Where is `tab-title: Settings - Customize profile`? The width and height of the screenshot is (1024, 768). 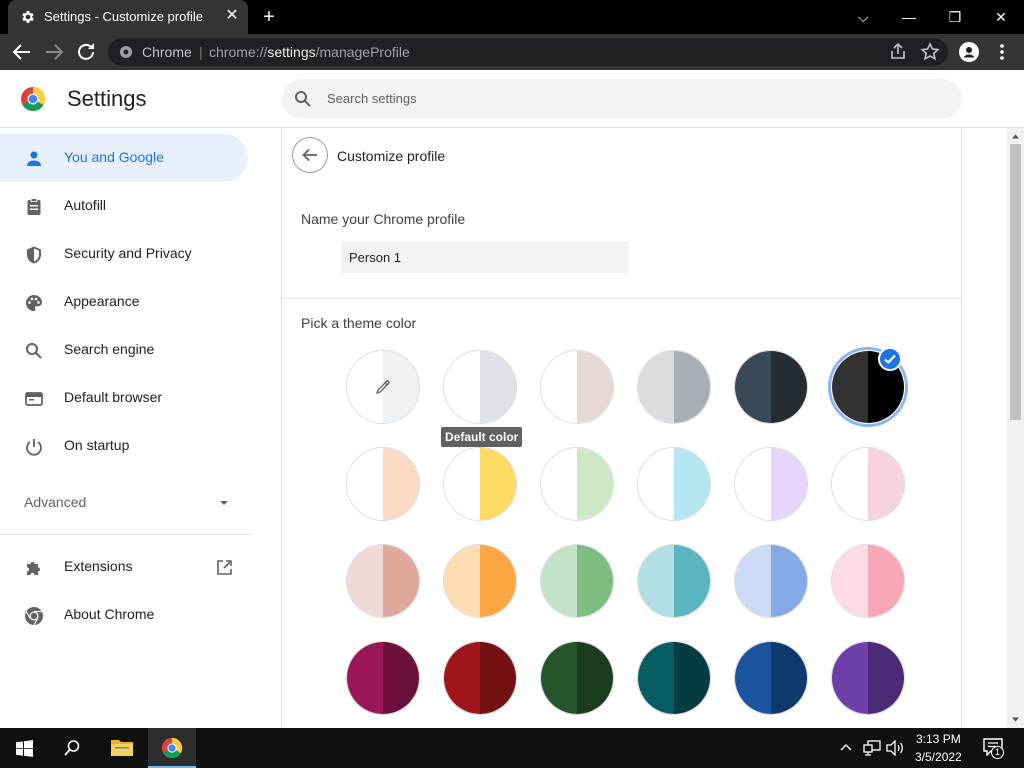
tab-title: Settings - Customize profile is located at coordinates (123, 16).